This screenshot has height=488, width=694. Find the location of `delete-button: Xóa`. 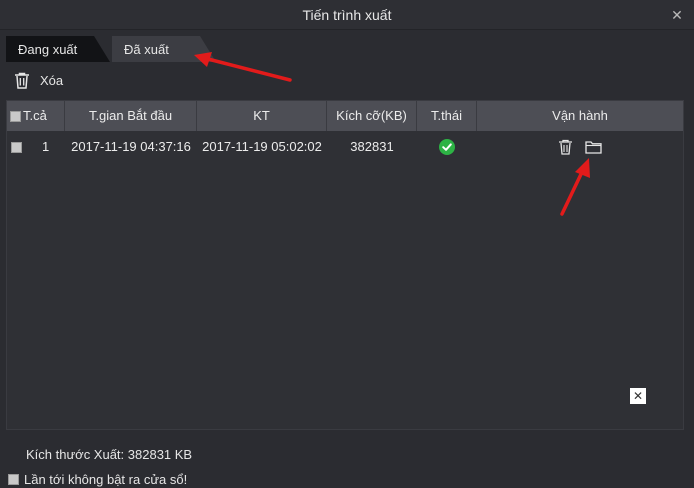

delete-button: Xóa is located at coordinates (38, 80).